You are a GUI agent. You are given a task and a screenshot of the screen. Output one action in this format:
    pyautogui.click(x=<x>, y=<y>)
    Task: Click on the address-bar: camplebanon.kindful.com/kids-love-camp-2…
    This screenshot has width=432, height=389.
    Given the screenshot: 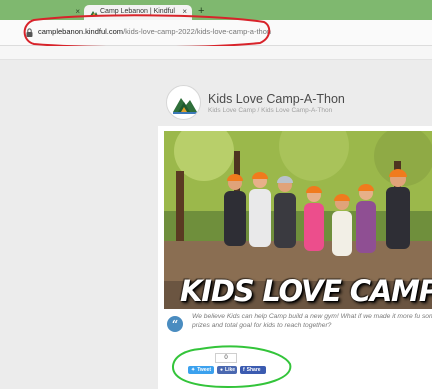 What is the action you would take?
    pyautogui.click(x=216, y=33)
    